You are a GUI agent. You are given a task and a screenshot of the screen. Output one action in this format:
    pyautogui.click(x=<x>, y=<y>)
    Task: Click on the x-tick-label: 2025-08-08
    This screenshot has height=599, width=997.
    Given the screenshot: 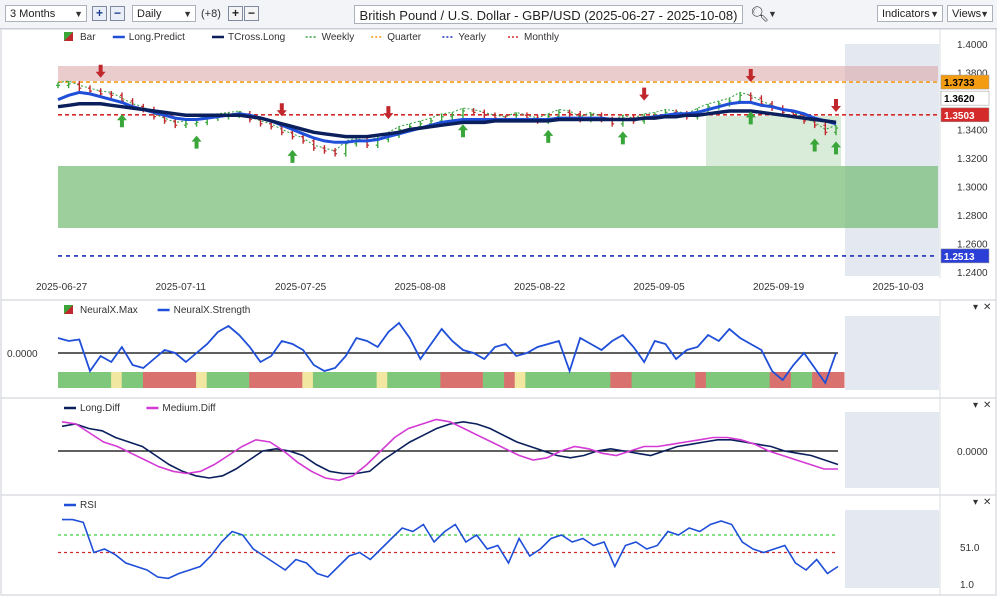 What is the action you would take?
    pyautogui.click(x=421, y=287)
    